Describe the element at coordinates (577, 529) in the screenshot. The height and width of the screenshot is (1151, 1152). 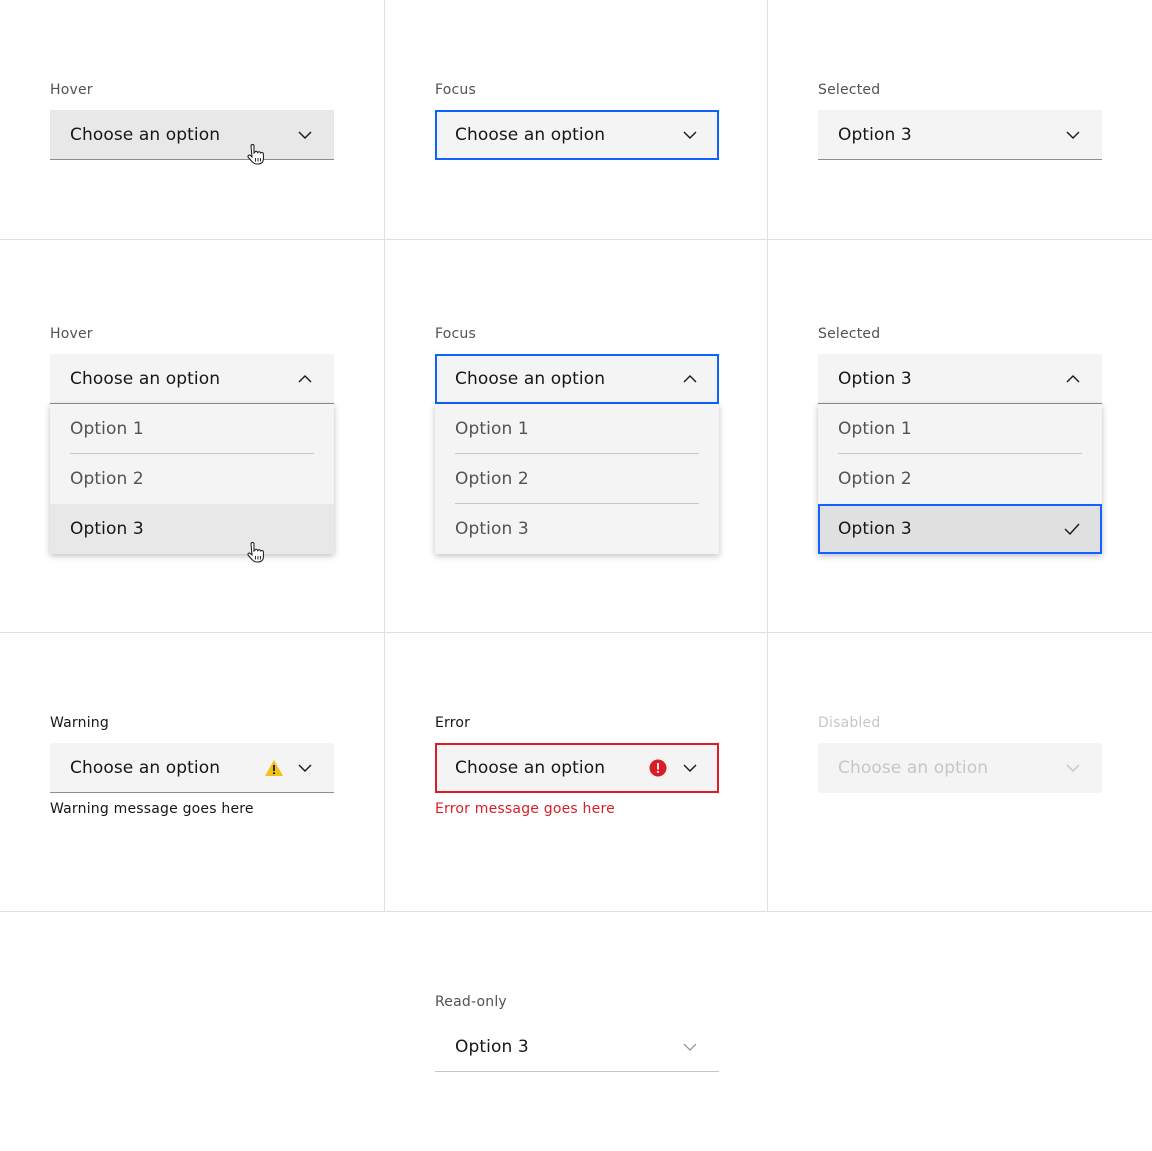
I see `menu-option: Option 3` at that location.